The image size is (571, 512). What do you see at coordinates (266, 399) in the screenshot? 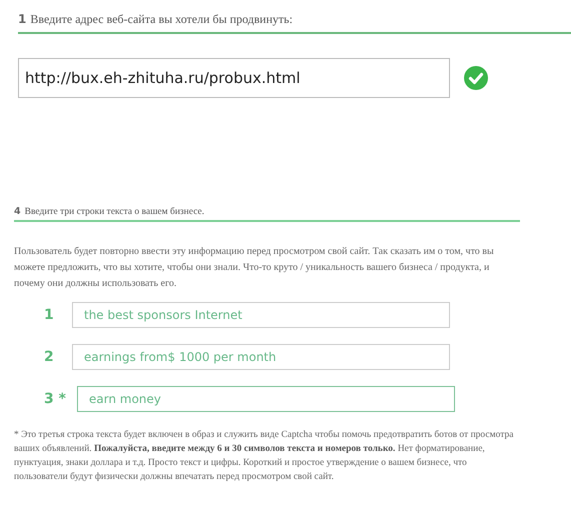
I see `text-line-field: earn money` at bounding box center [266, 399].